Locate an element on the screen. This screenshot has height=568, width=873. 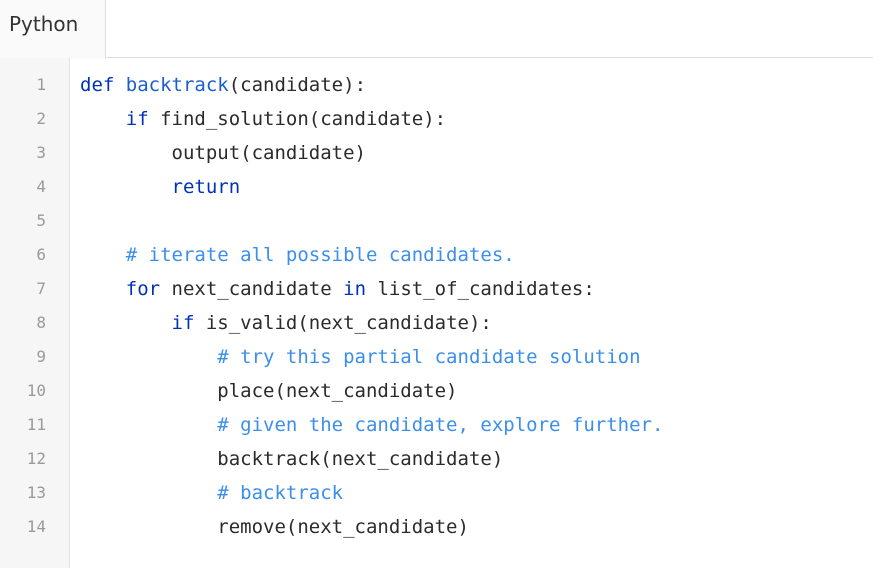
code-line-10: place(next_candidate) is located at coordinates (371, 391).